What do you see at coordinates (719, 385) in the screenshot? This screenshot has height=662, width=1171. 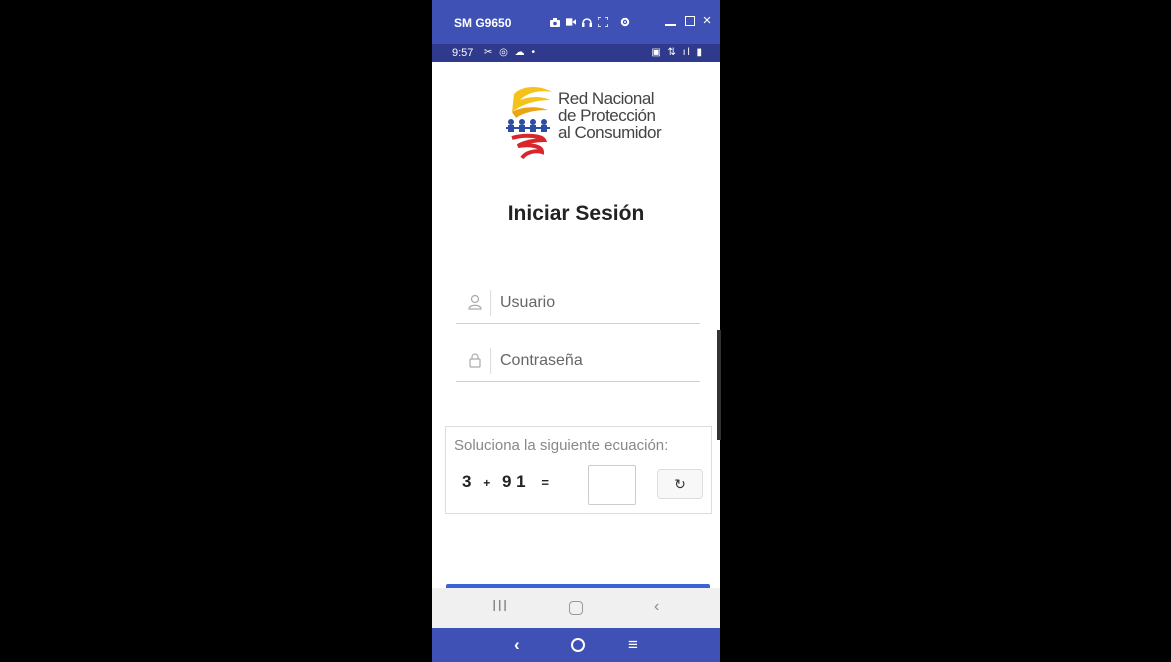 I see `scrollbar-handle` at bounding box center [719, 385].